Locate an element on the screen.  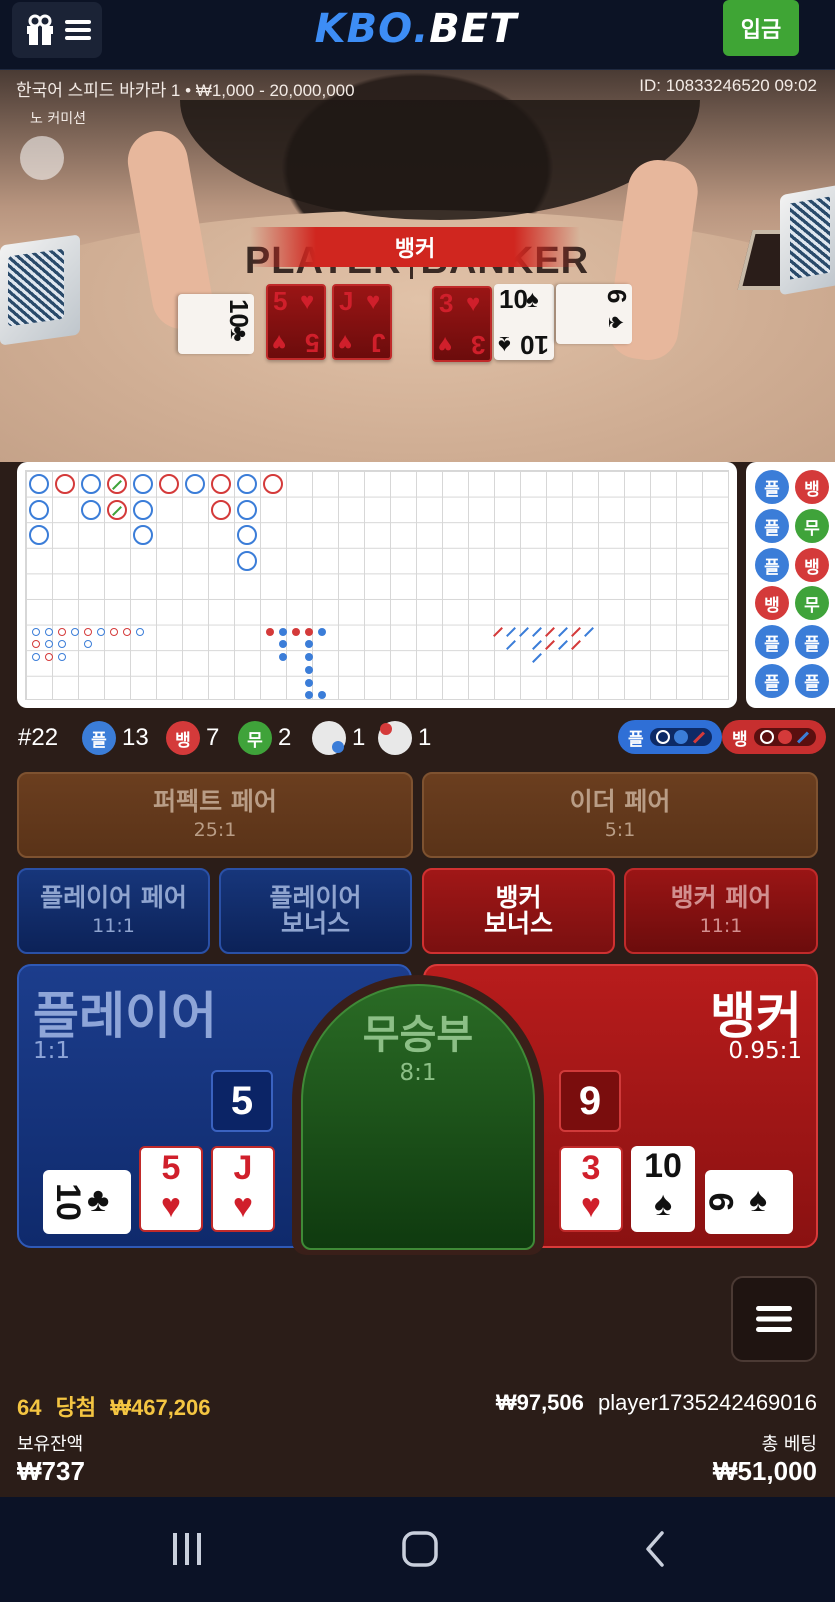
home-button is located at coordinates (420, 1549).